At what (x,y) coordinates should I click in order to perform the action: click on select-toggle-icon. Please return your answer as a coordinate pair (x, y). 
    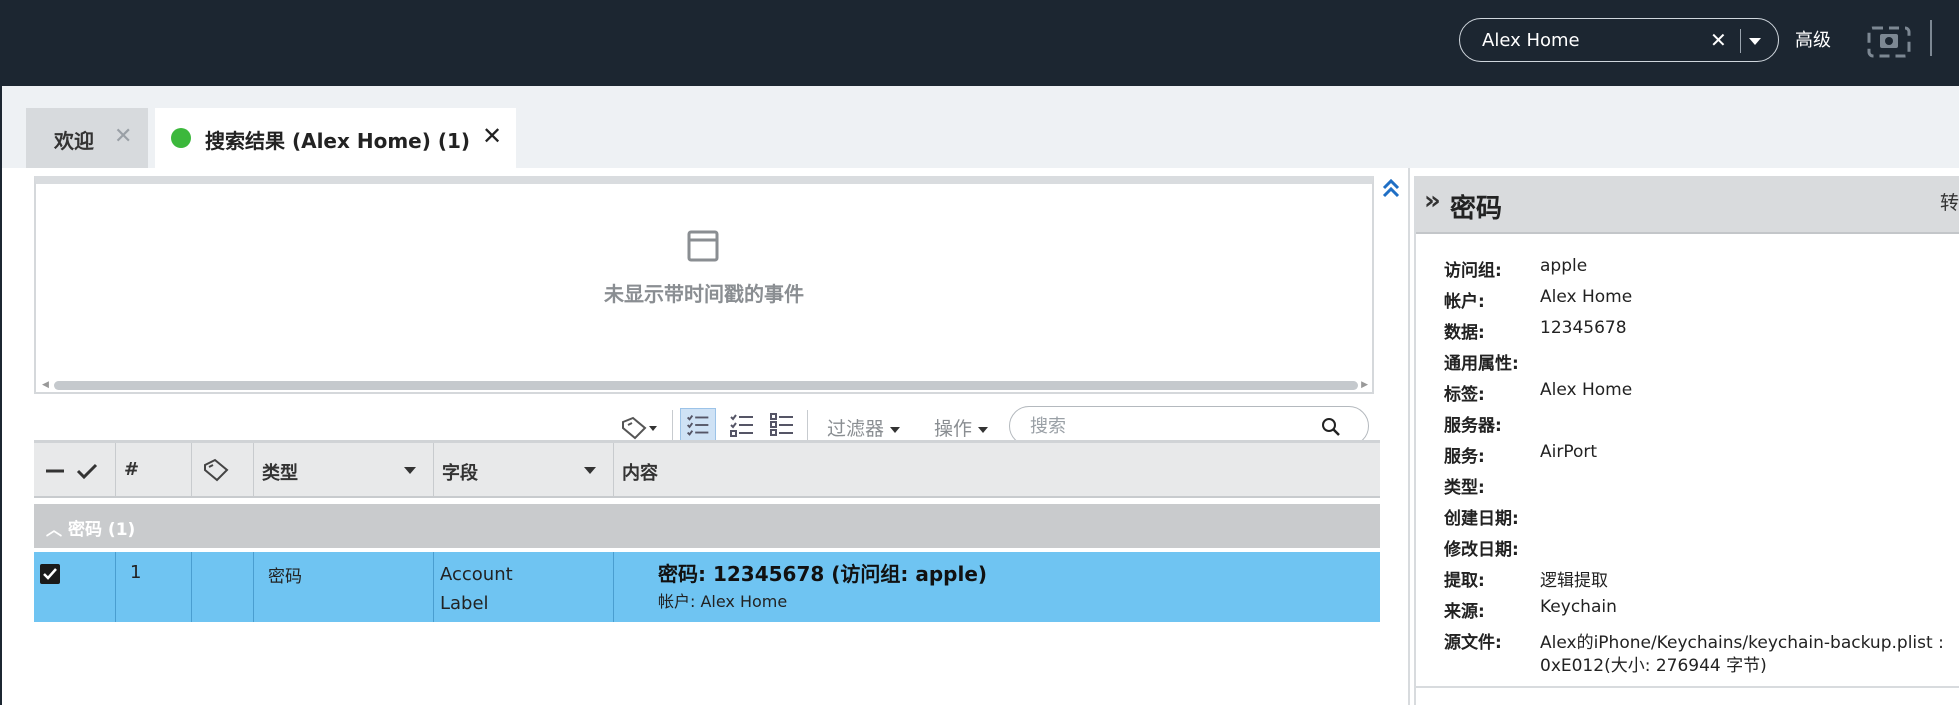
    Looking at the image, I should click on (74, 471).